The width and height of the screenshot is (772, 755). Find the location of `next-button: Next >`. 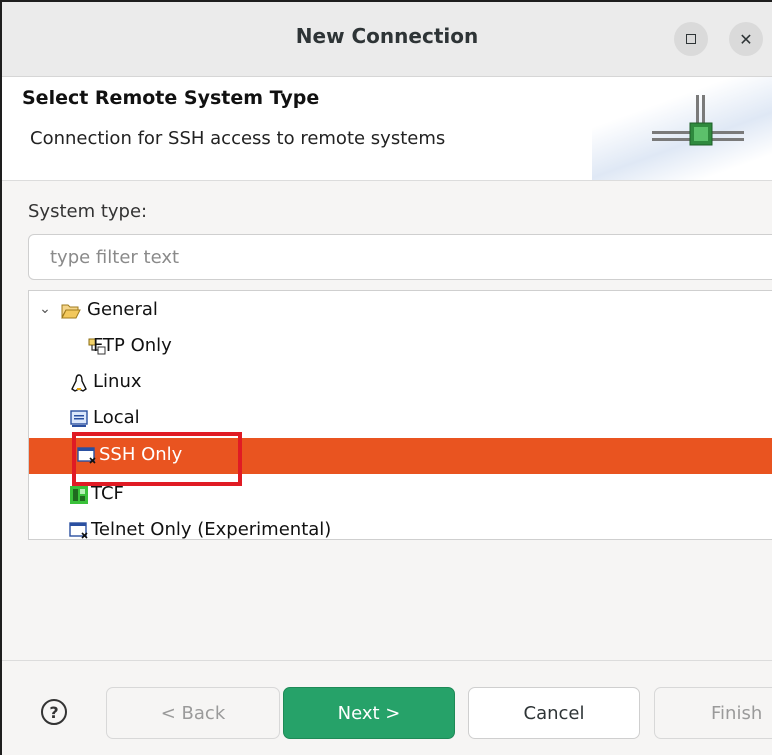

next-button: Next > is located at coordinates (369, 713).